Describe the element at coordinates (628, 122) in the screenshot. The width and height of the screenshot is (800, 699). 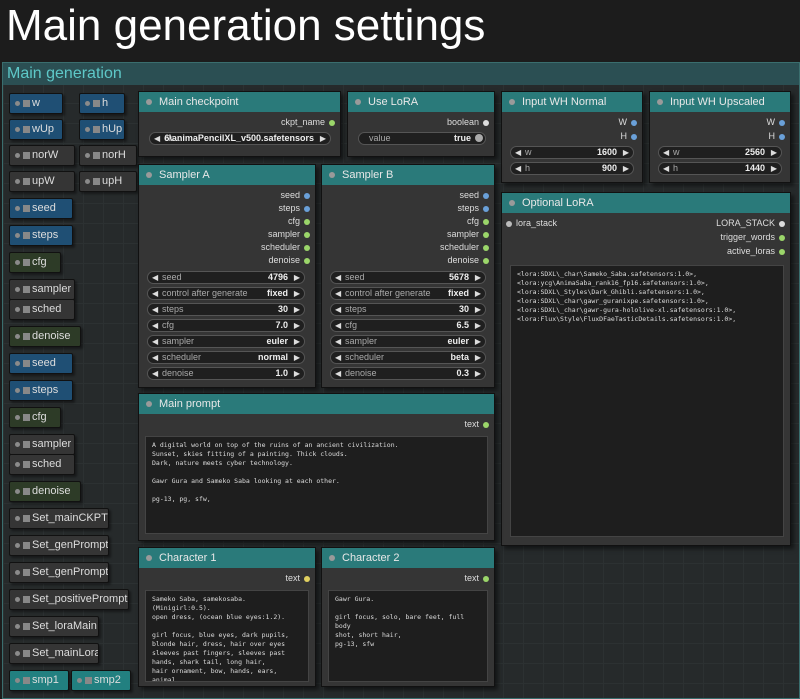
I see `output-w: W` at that location.